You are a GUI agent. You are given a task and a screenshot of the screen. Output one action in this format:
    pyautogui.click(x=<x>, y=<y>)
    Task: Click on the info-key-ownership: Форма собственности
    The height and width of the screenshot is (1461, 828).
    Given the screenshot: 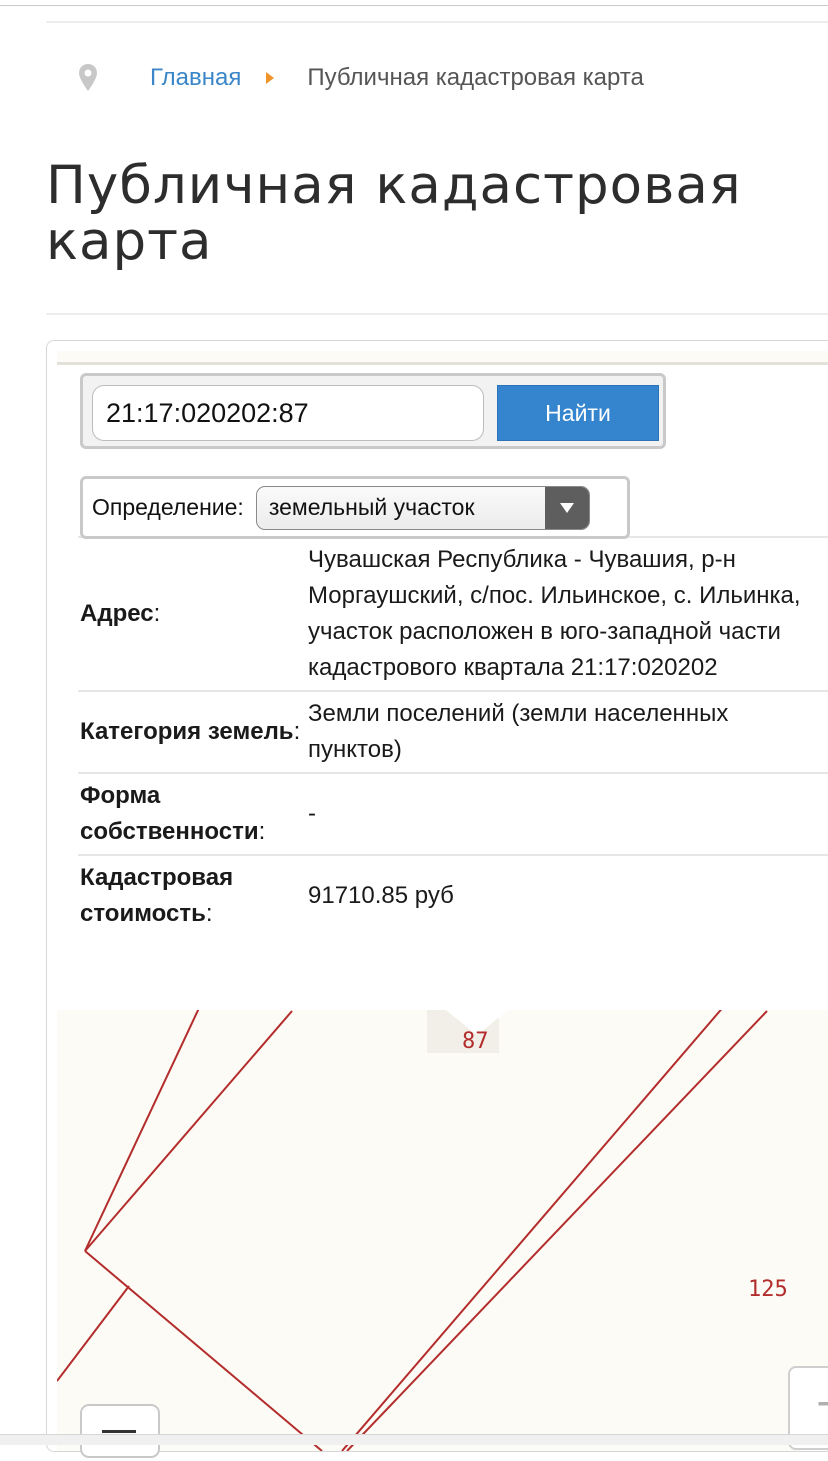 What is the action you would take?
    pyautogui.click(x=169, y=813)
    